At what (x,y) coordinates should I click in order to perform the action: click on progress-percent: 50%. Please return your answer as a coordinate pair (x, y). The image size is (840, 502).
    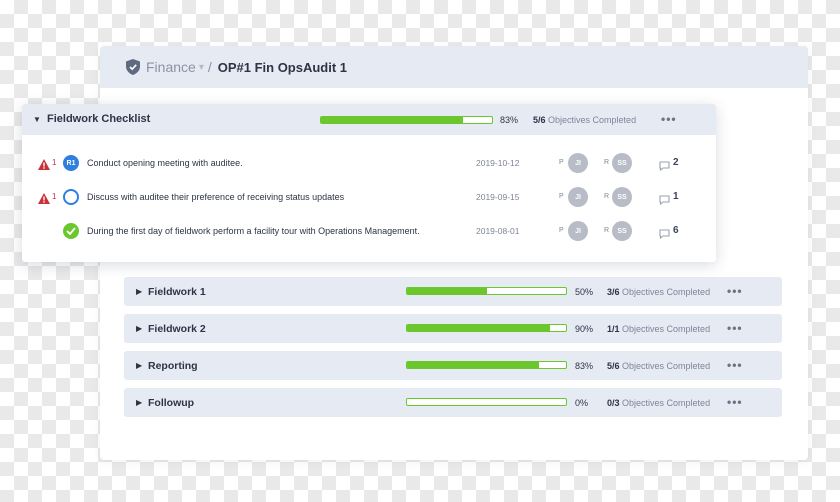
    Looking at the image, I should click on (584, 292).